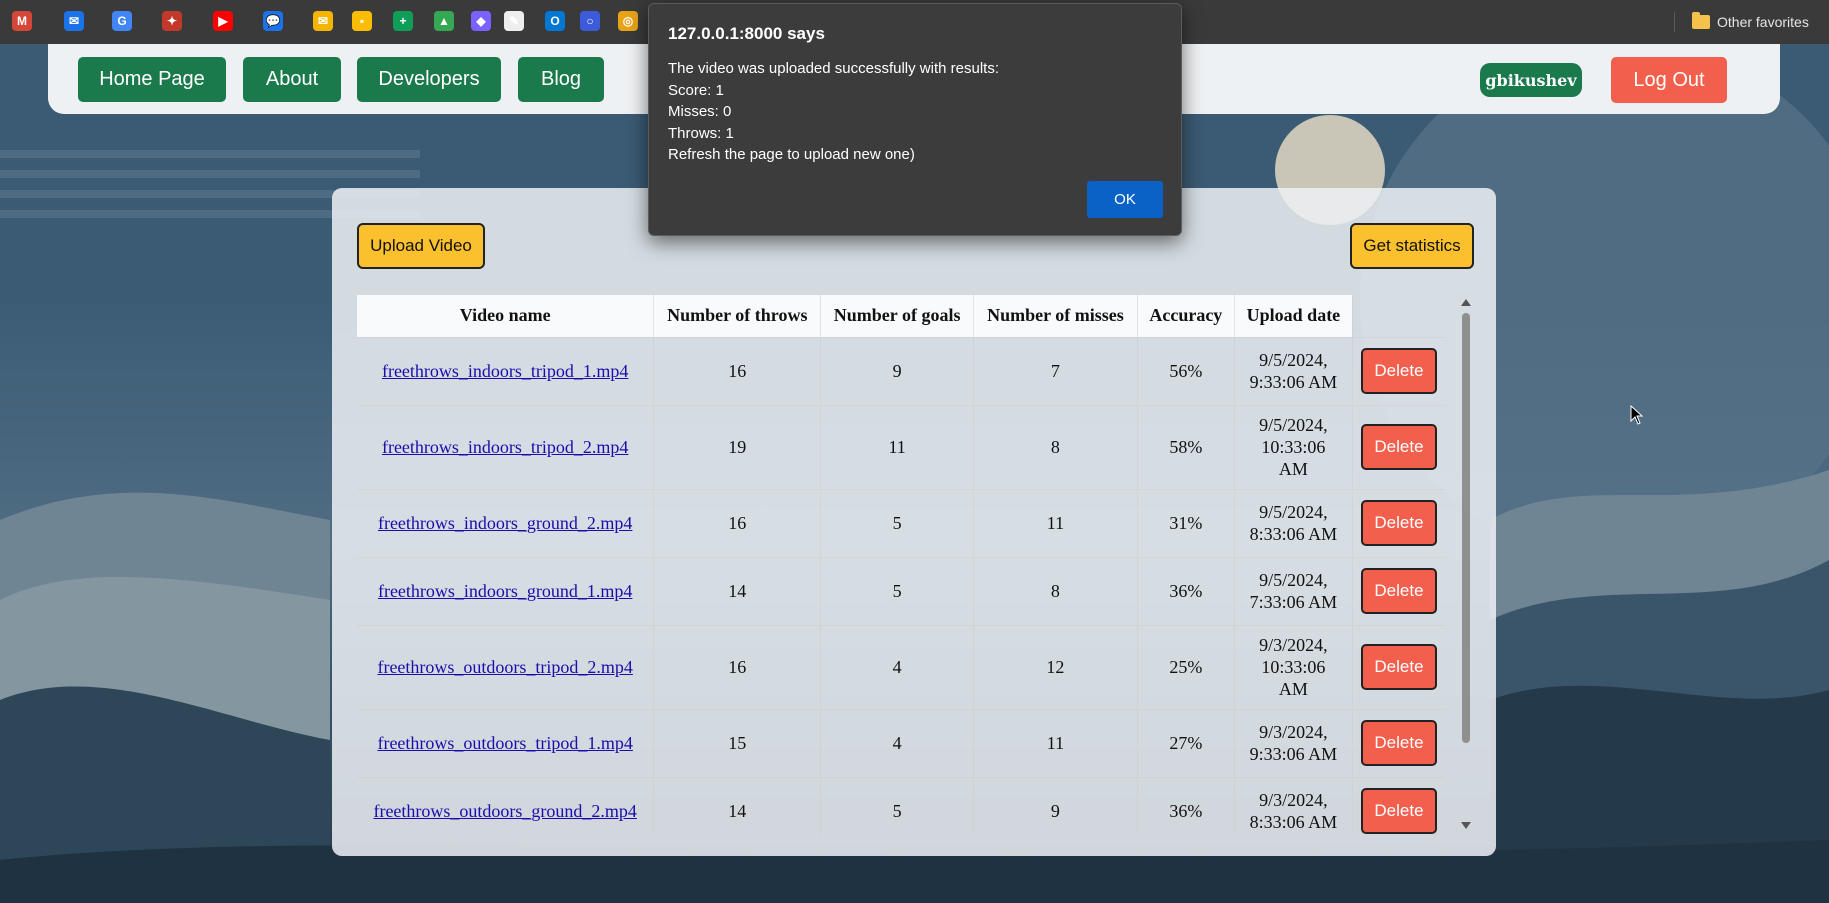  I want to click on misses-cell: 11, so click(1055, 522).